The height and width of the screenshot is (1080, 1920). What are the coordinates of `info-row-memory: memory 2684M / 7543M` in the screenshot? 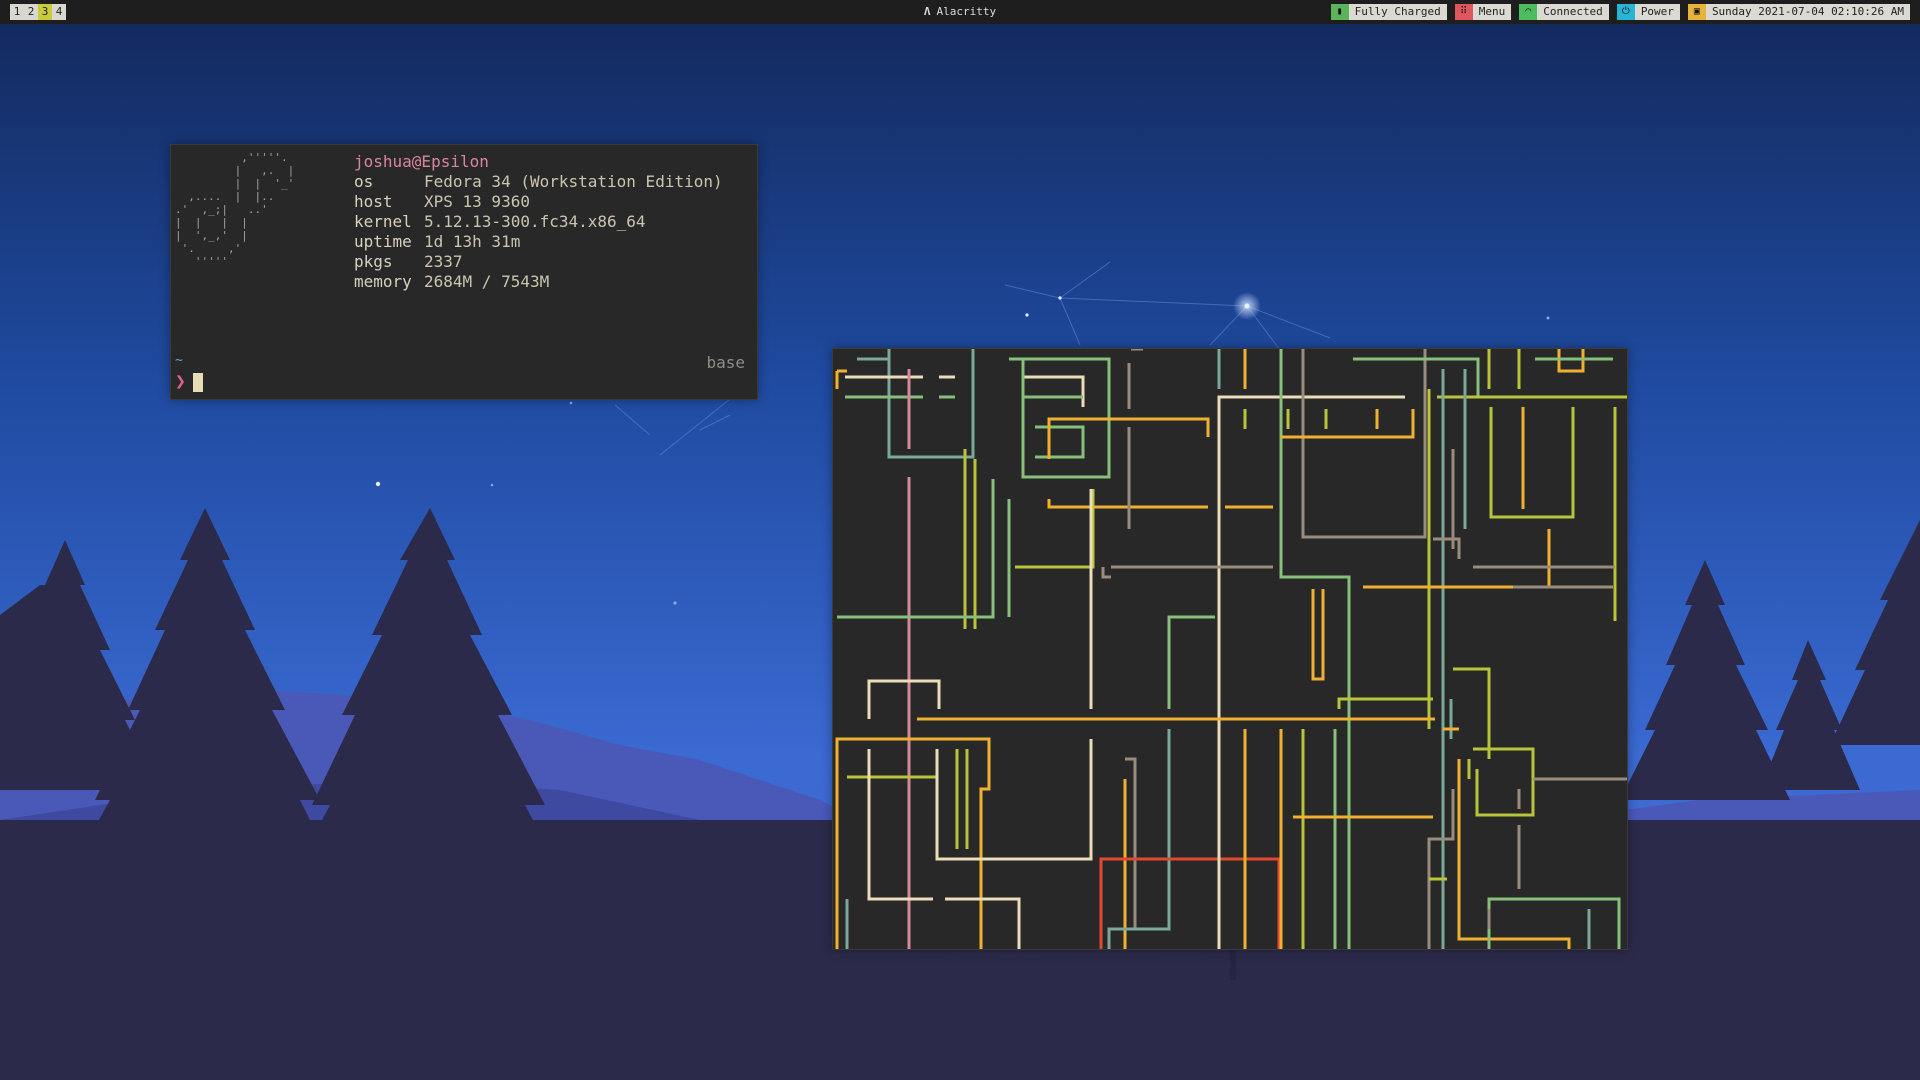 It's located at (538, 282).